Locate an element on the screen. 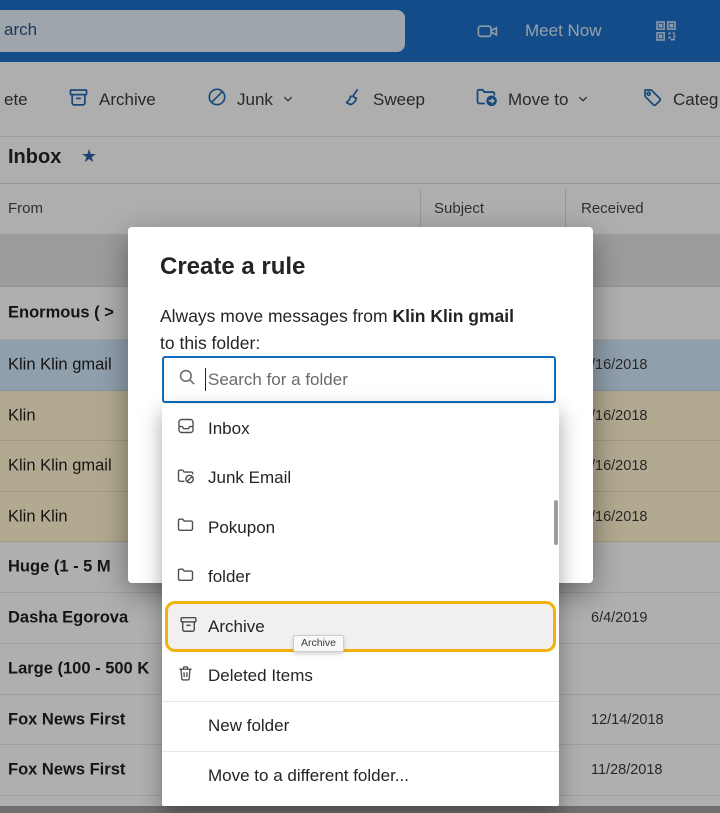  dropdown-scrollbar-thumb is located at coordinates (556, 522).